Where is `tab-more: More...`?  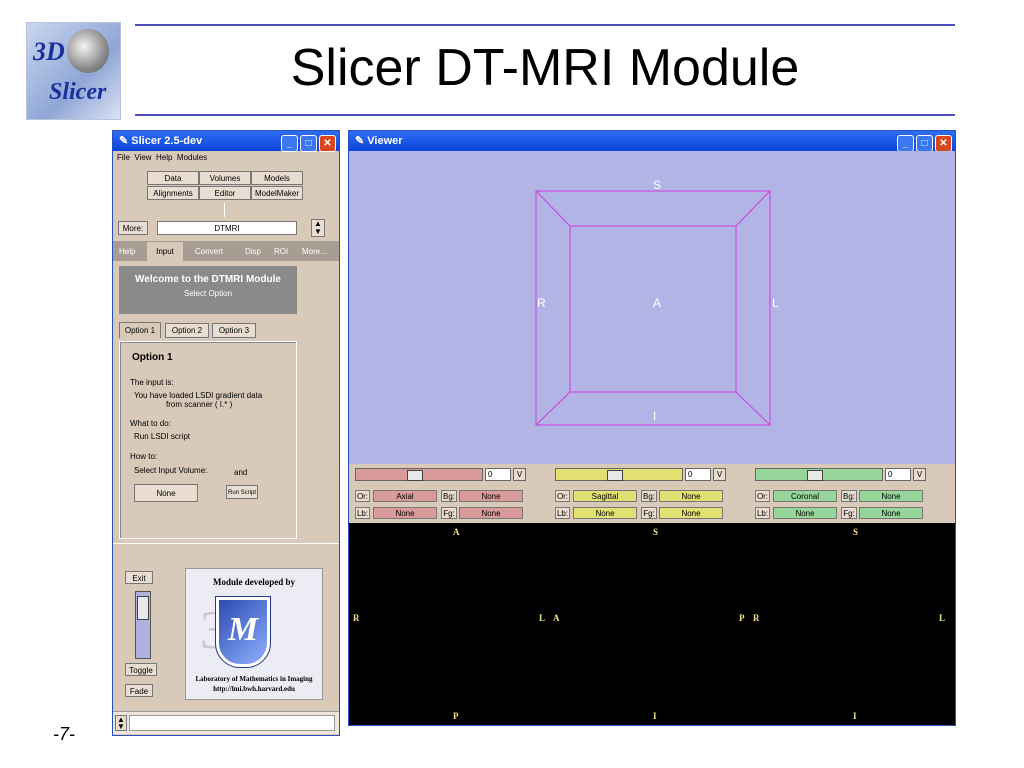 tab-more: More... is located at coordinates (314, 251).